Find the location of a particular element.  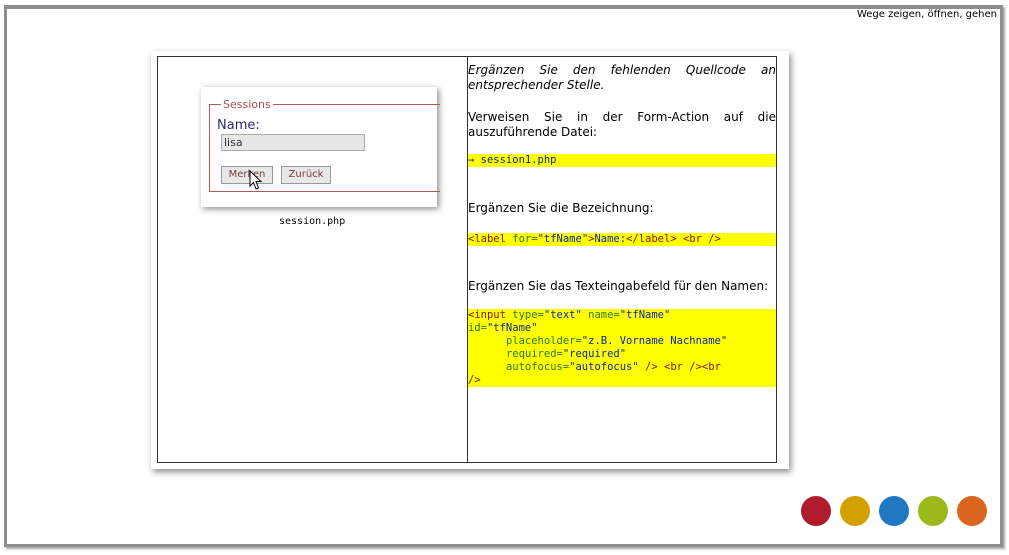

answer-label-code: <label for="tfName">Name:</label> <br /> is located at coordinates (622, 239).